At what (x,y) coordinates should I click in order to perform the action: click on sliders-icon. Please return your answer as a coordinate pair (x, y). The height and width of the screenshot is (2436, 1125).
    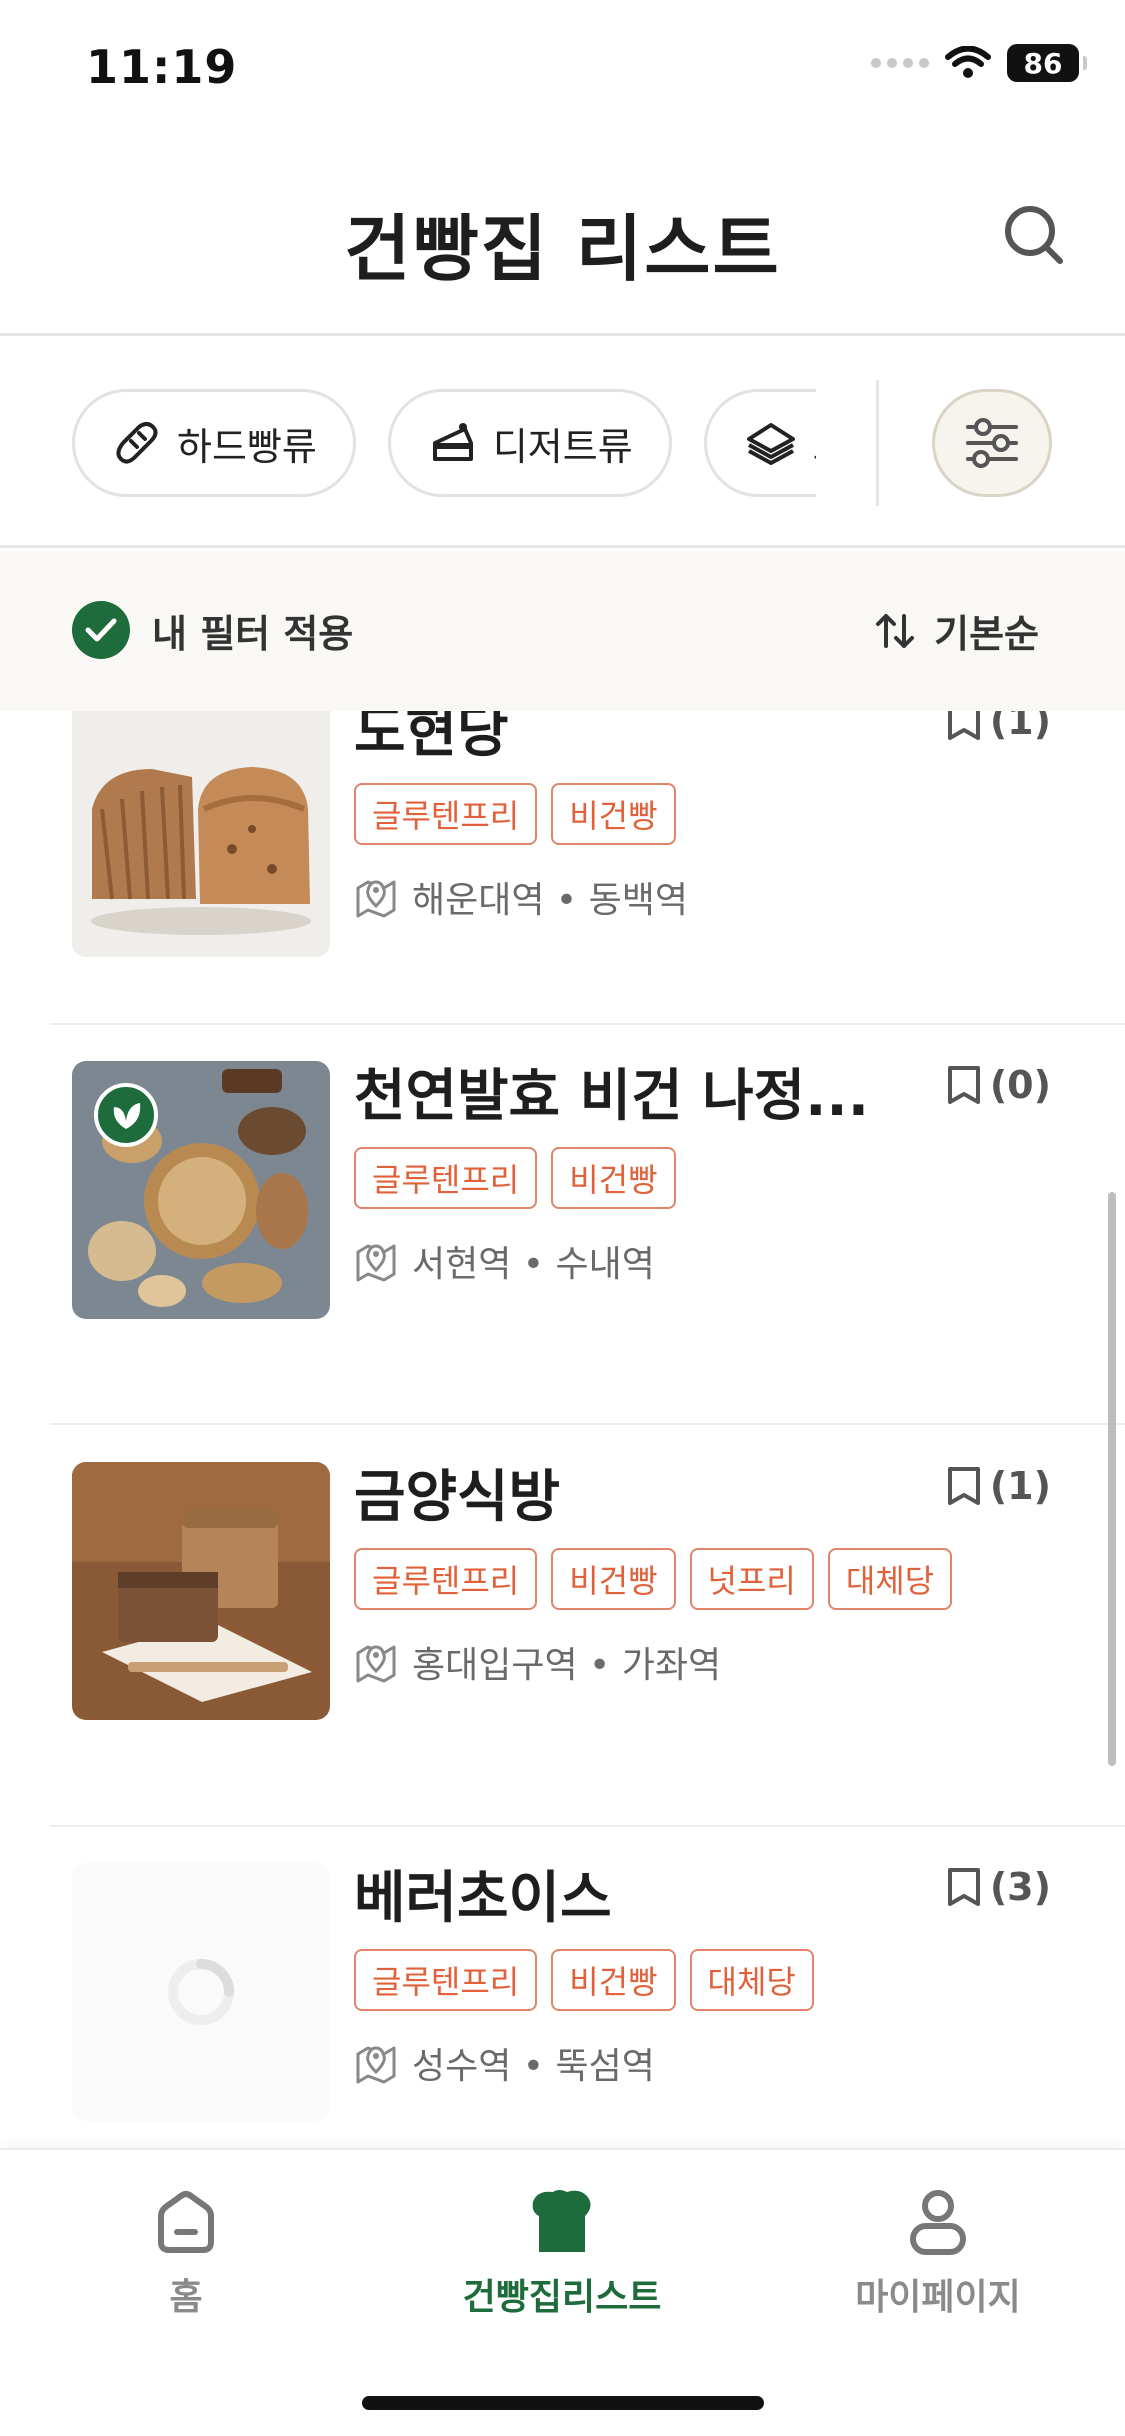
    Looking at the image, I should click on (992, 443).